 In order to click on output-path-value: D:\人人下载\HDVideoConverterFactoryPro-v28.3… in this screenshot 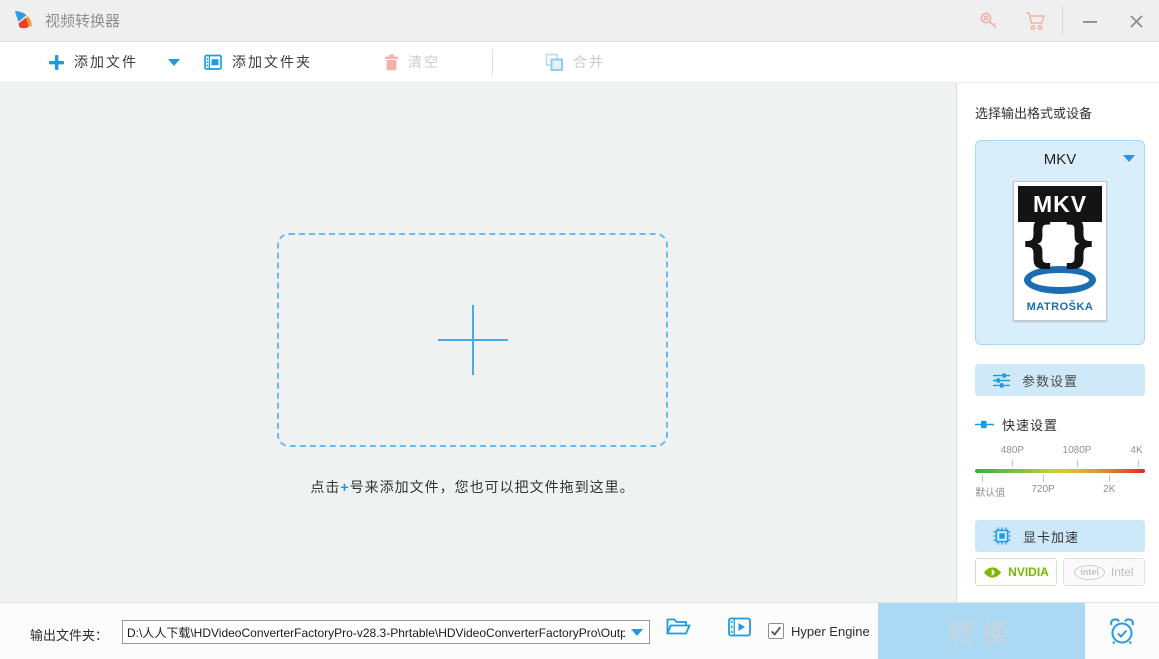, I will do `click(374, 632)`.